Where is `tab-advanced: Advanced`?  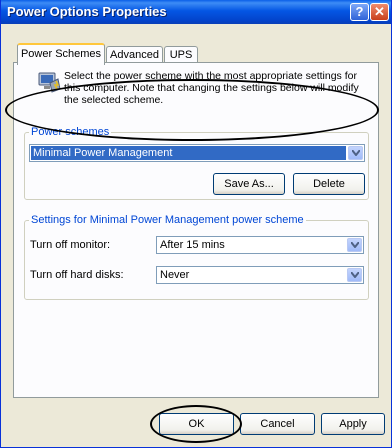
tab-advanced: Advanced is located at coordinates (134, 54).